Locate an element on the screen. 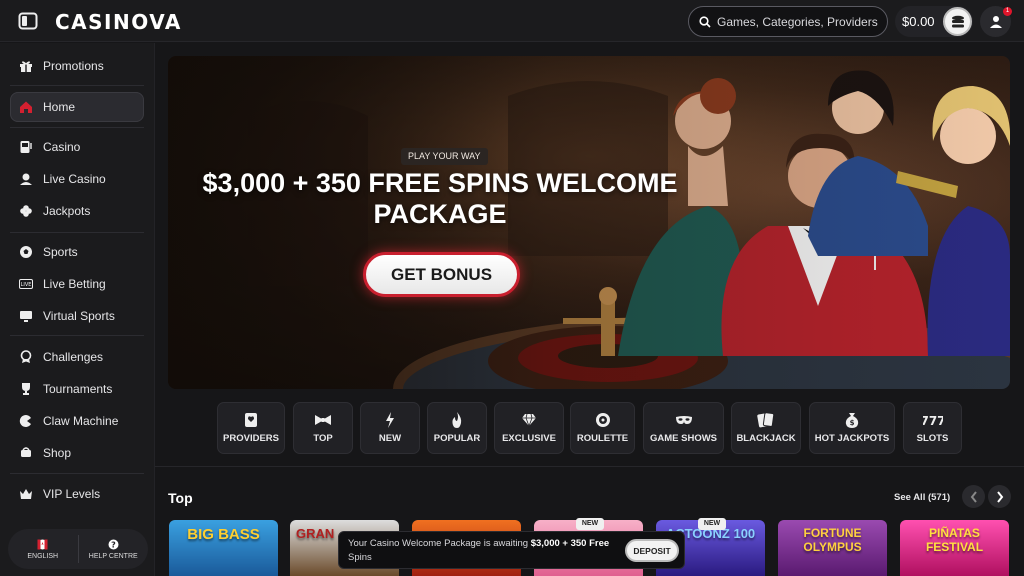 The image size is (1024, 576). svg-text: LIVE is located at coordinates (26, 285).